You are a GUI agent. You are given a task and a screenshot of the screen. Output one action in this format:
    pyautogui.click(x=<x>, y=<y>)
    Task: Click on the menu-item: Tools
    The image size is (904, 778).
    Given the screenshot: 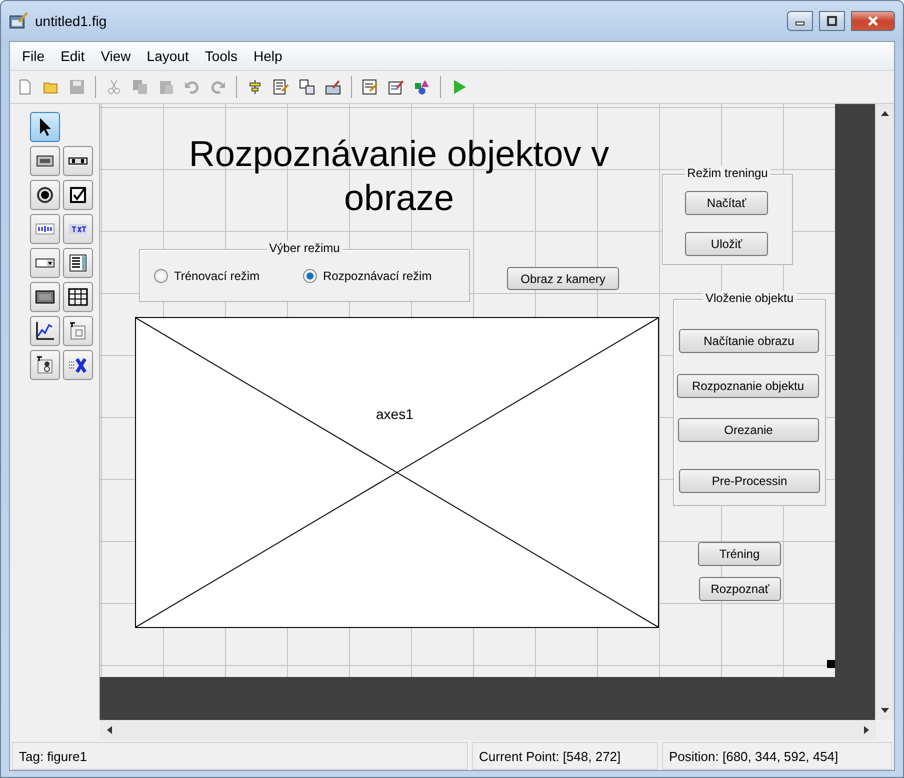 What is the action you would take?
    pyautogui.click(x=221, y=56)
    